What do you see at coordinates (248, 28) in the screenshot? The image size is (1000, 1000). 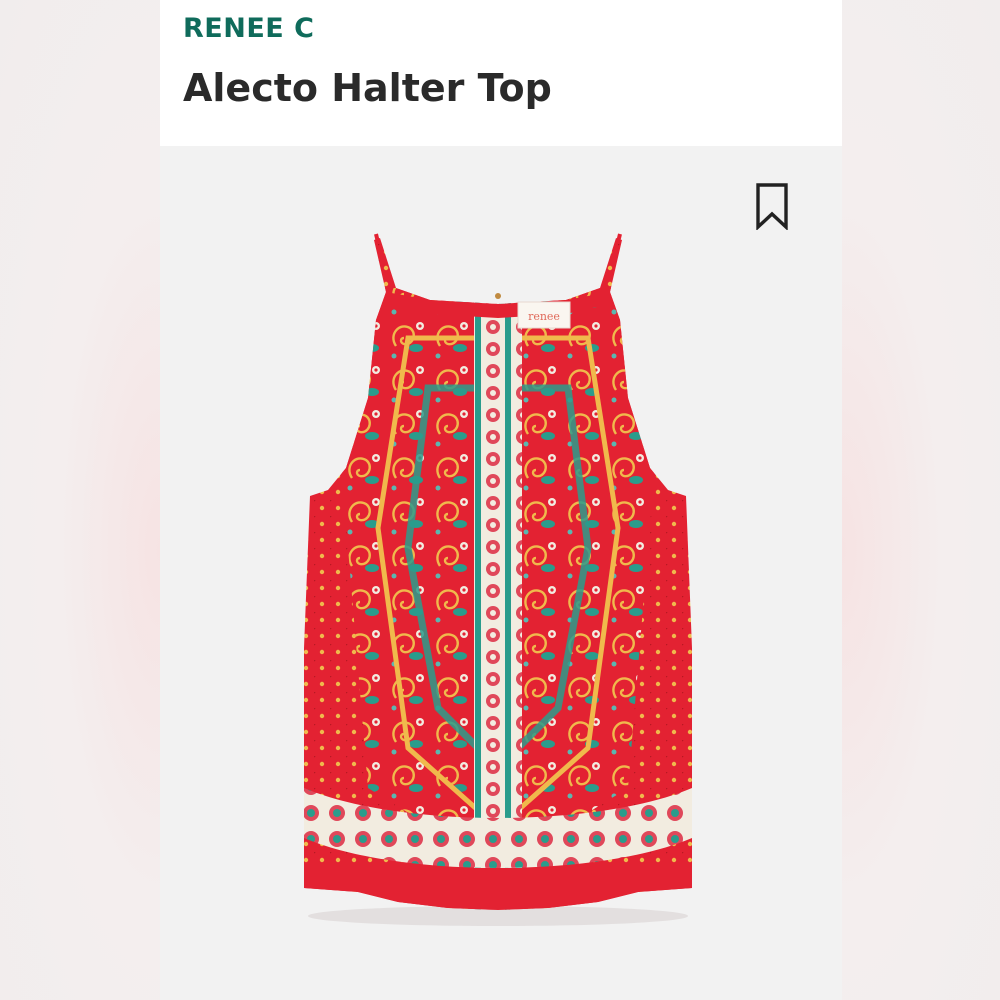 I see `brand-name: RENEE C` at bounding box center [248, 28].